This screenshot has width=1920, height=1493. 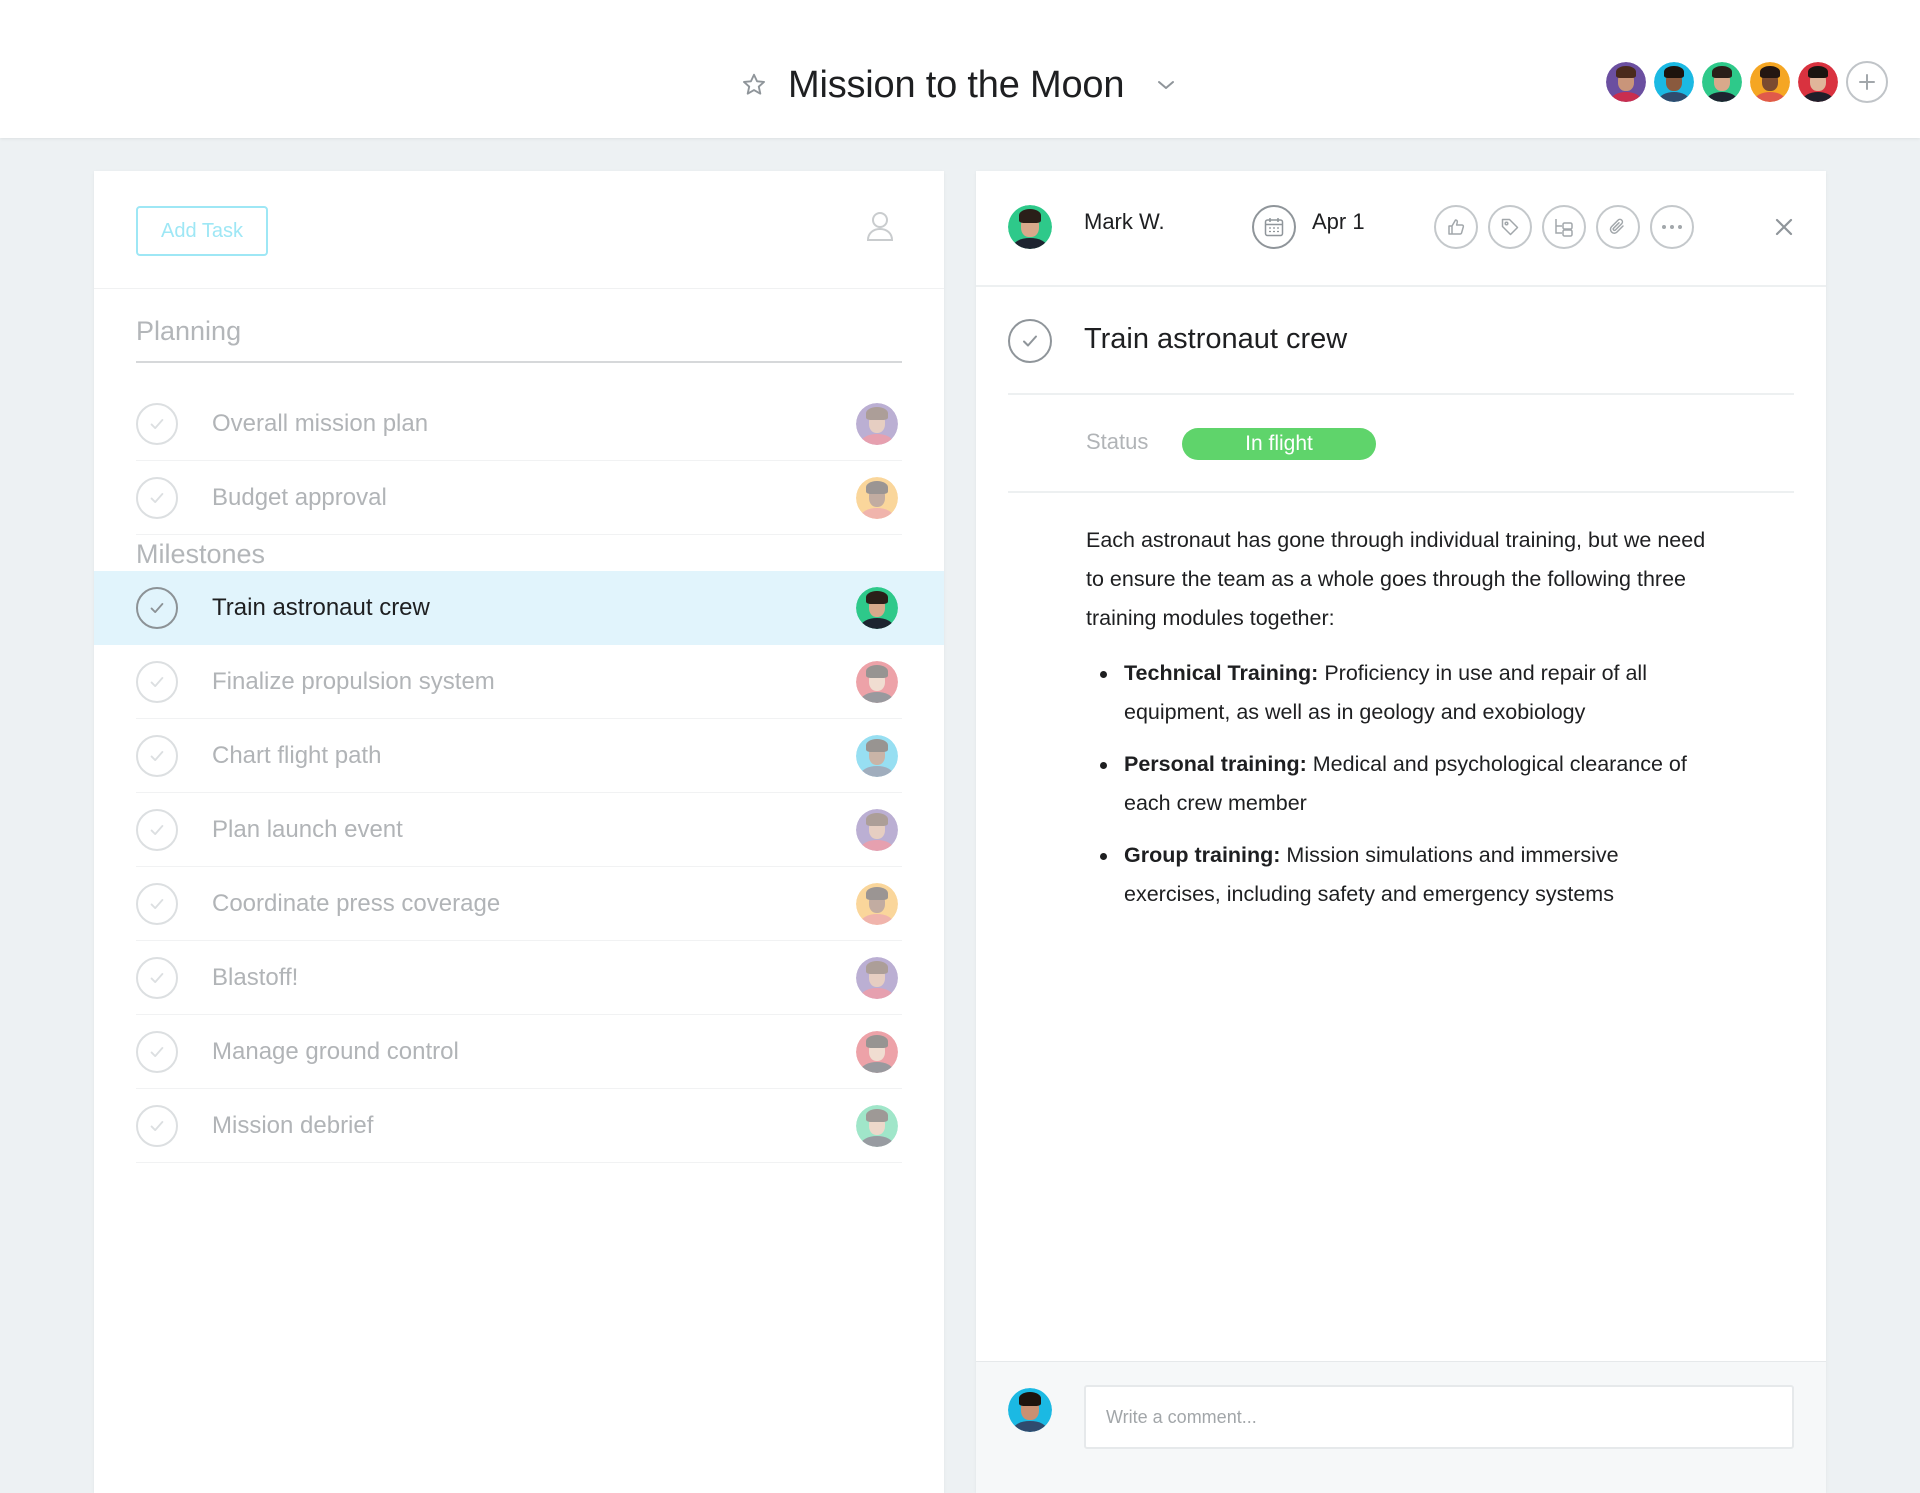 I want to click on task-name: Finalize propulsion system, so click(x=353, y=682).